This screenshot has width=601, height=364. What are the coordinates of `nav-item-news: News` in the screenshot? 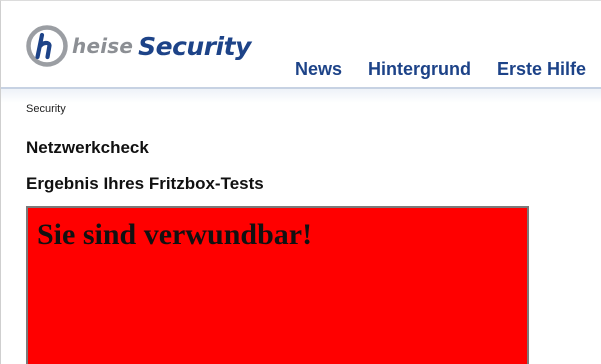 It's located at (318, 69).